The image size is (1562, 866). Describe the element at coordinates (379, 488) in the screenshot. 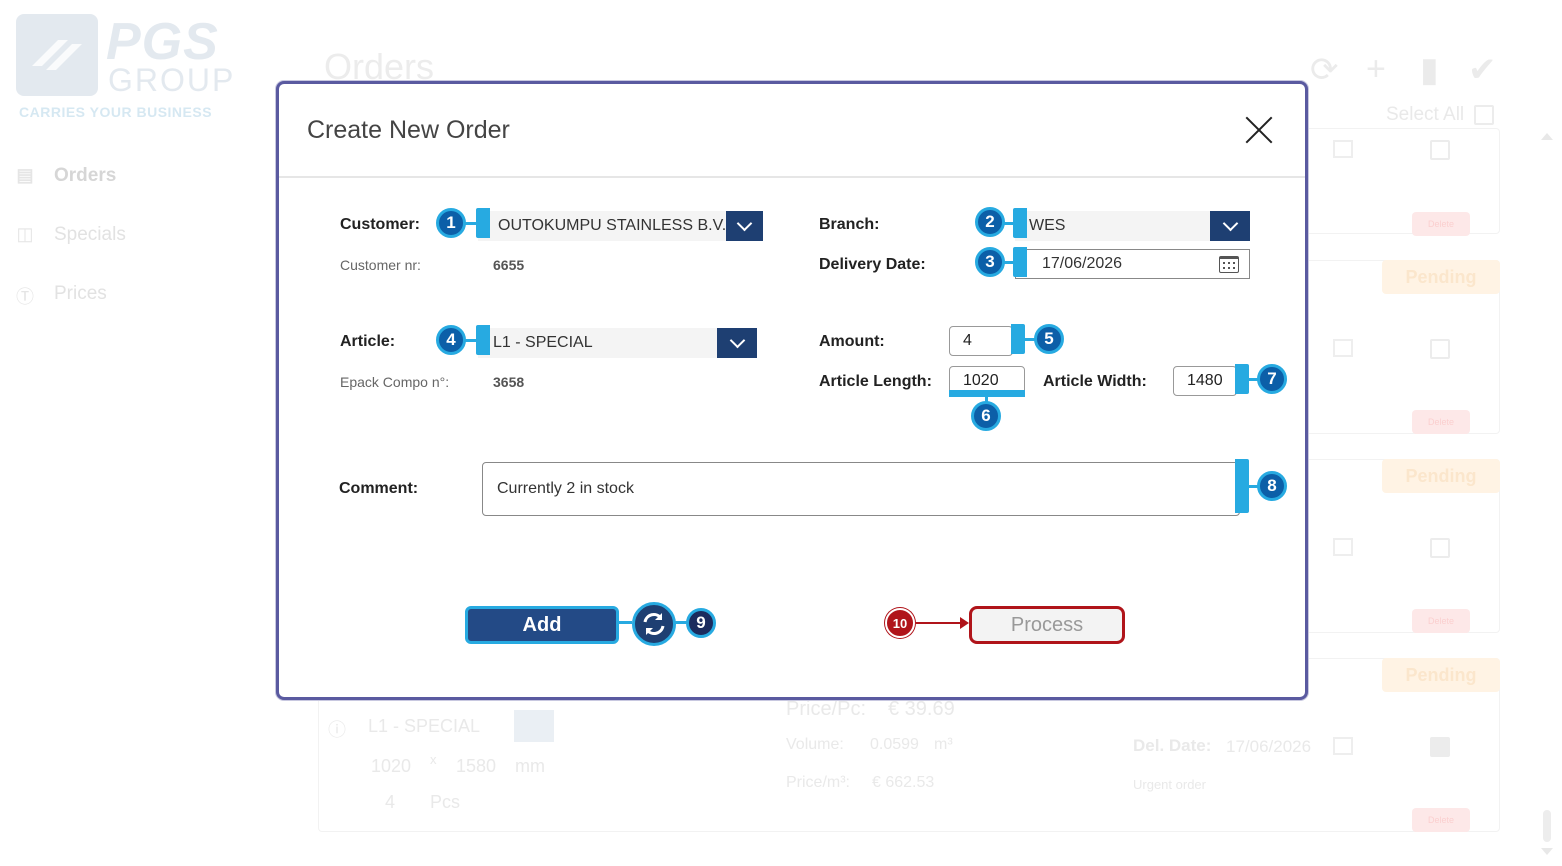

I see `comment-label: Comment:` at that location.